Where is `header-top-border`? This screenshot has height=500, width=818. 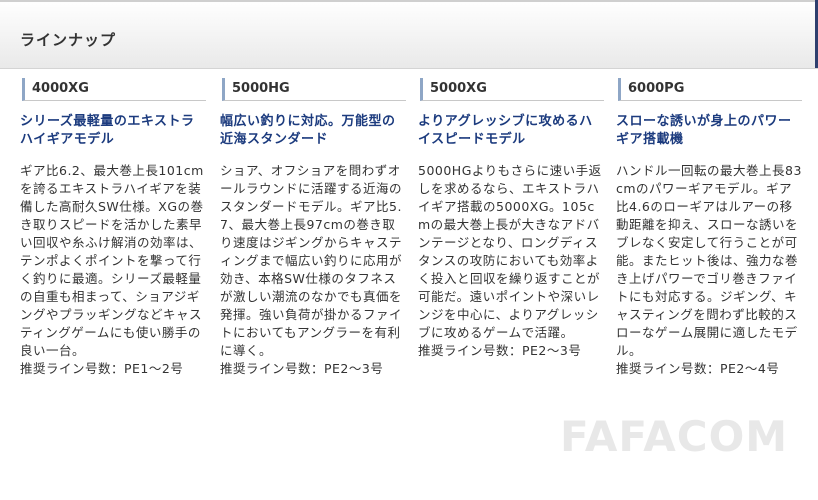
header-top-border is located at coordinates (409, 1).